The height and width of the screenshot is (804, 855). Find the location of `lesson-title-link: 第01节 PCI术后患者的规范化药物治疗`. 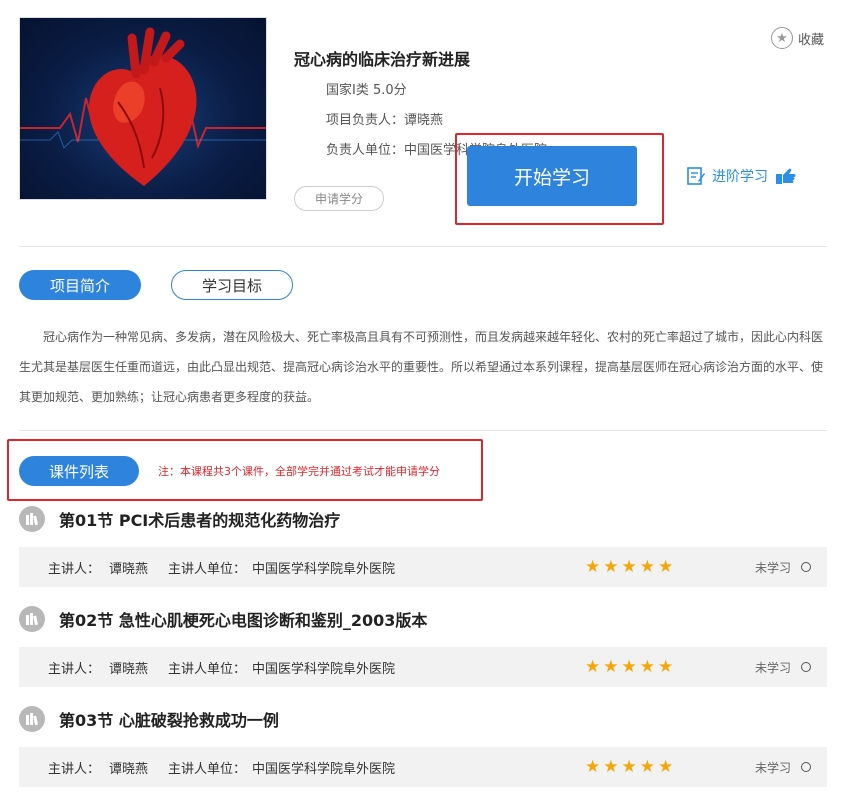

lesson-title-link: 第01节 PCI术后患者的规范化药物治疗 is located at coordinates (179, 519).